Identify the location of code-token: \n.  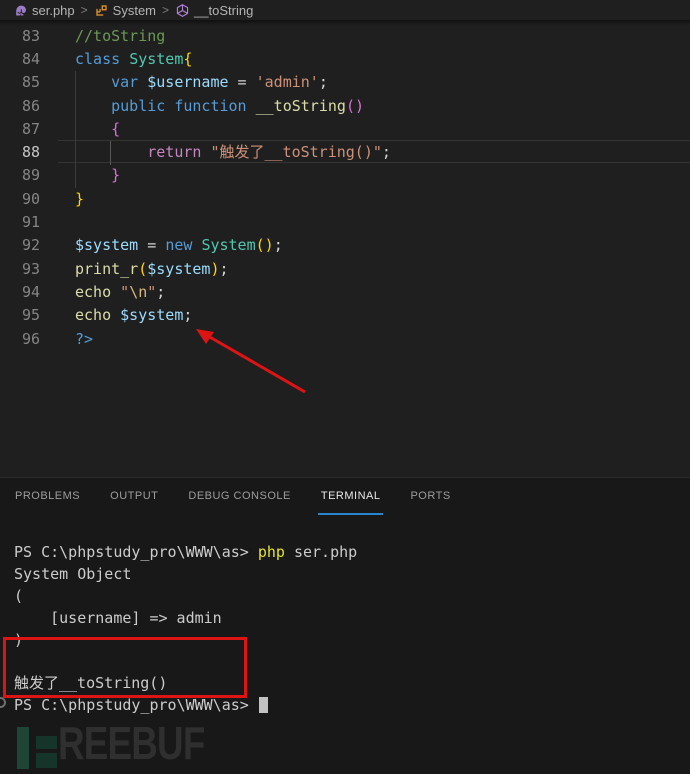
(138, 291).